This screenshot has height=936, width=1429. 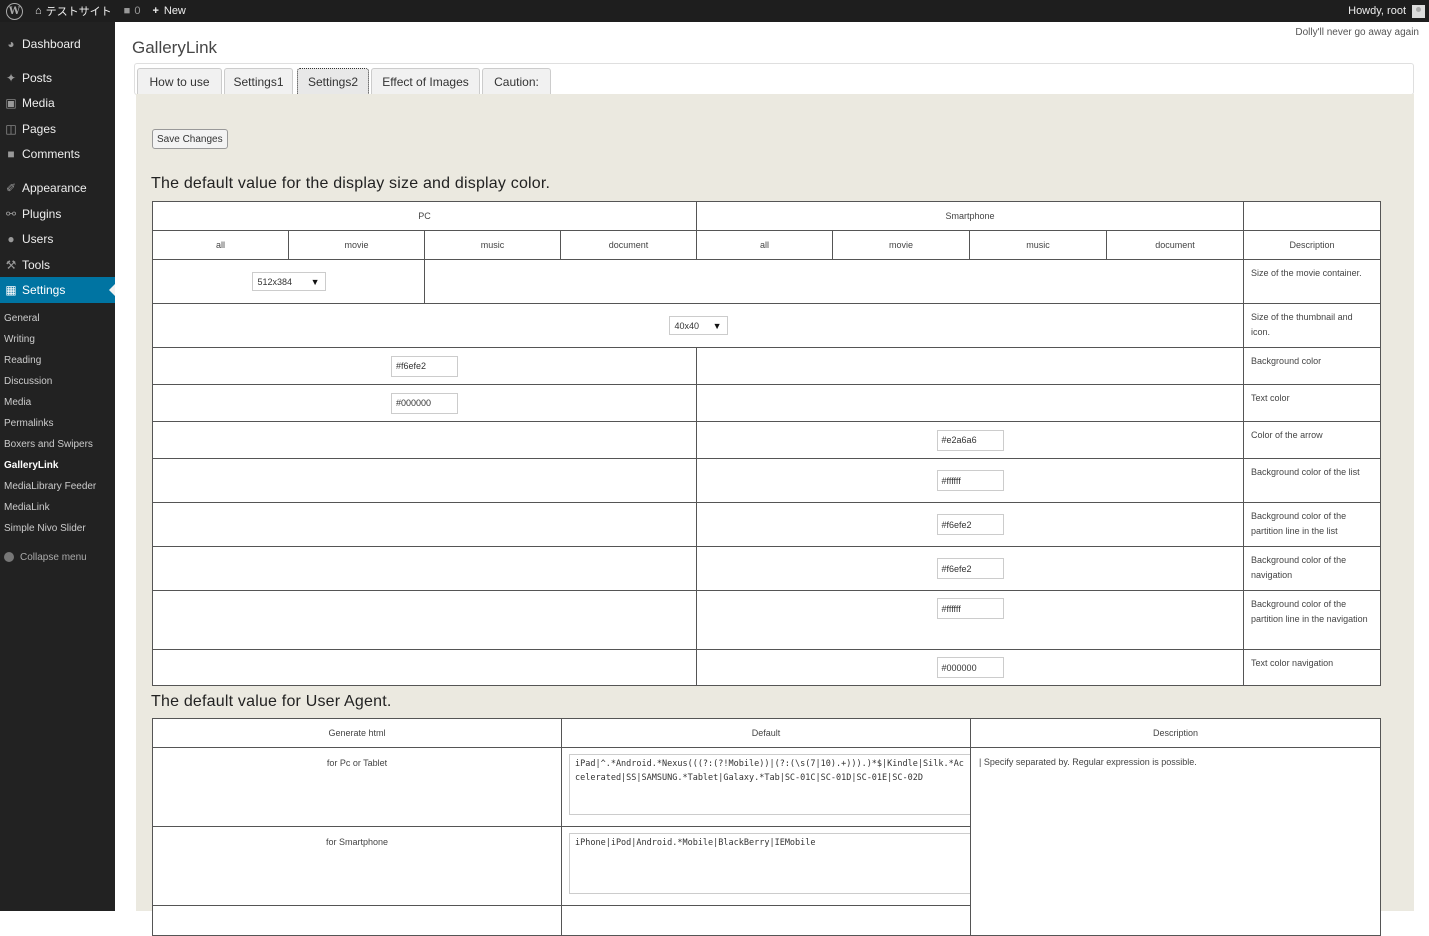 What do you see at coordinates (179, 81) in the screenshot?
I see `tab-how-to-use: How to use` at bounding box center [179, 81].